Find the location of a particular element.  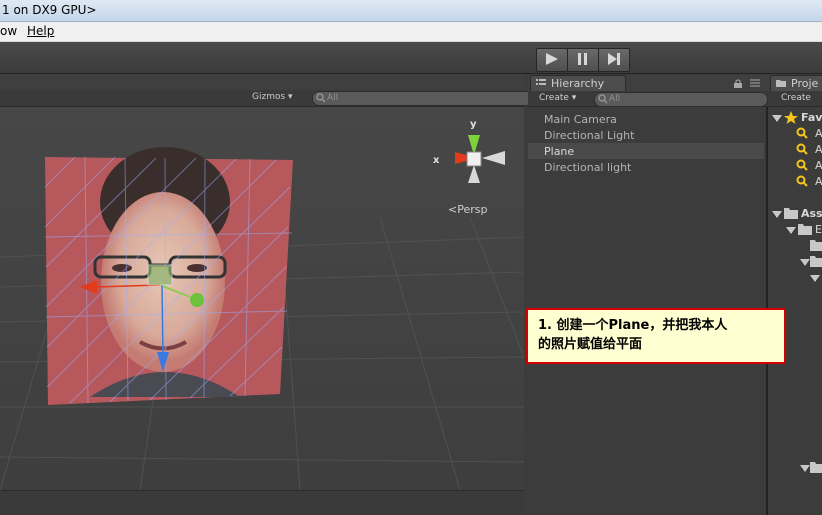

hierarchy-item-directional-light-2: Directional light is located at coordinates (587, 167).